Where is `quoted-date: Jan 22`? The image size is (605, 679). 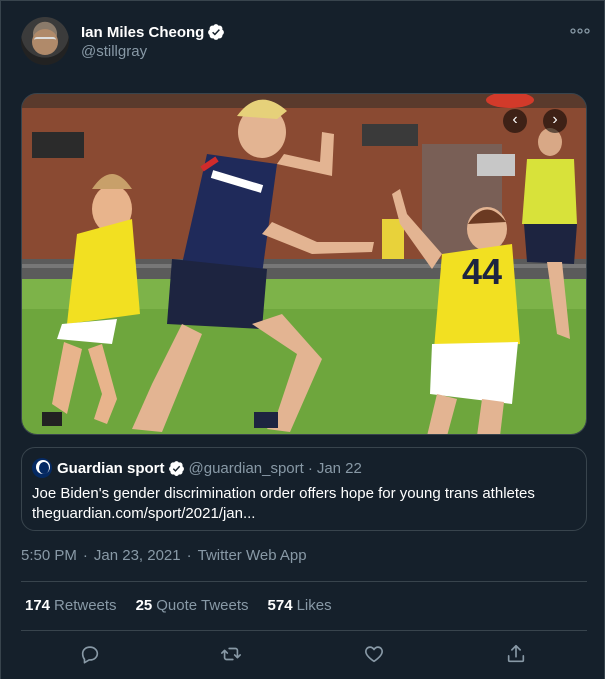 quoted-date: Jan 22 is located at coordinates (339, 468).